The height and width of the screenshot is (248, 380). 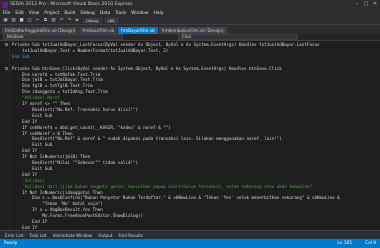 I want to click on window-controls: – □ ✕, so click(x=366, y=4).